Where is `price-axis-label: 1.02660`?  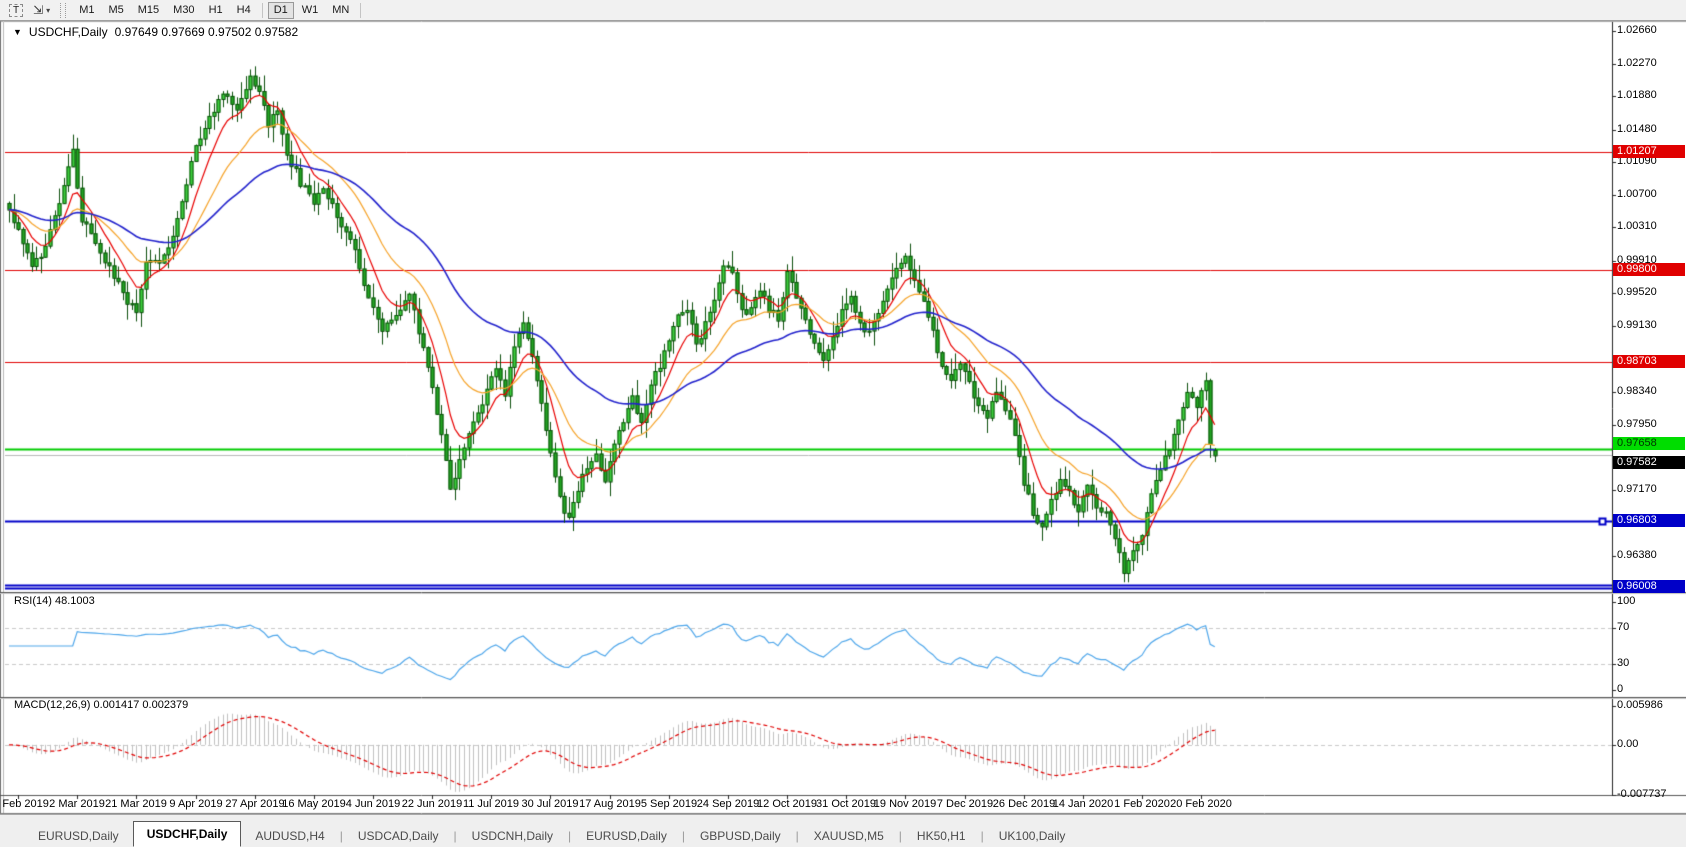
price-axis-label: 1.02660 is located at coordinates (1637, 30).